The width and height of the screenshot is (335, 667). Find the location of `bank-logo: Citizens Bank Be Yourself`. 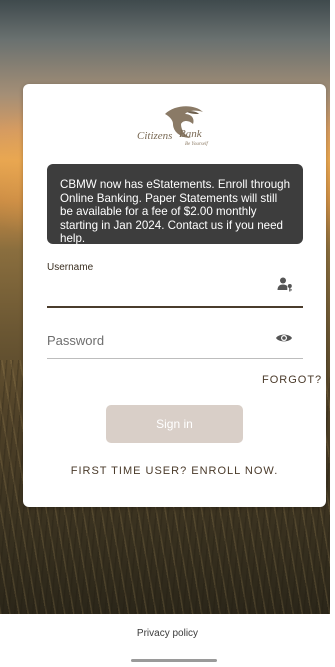

bank-logo: Citizens Bank Be Yourself is located at coordinates (176, 130).